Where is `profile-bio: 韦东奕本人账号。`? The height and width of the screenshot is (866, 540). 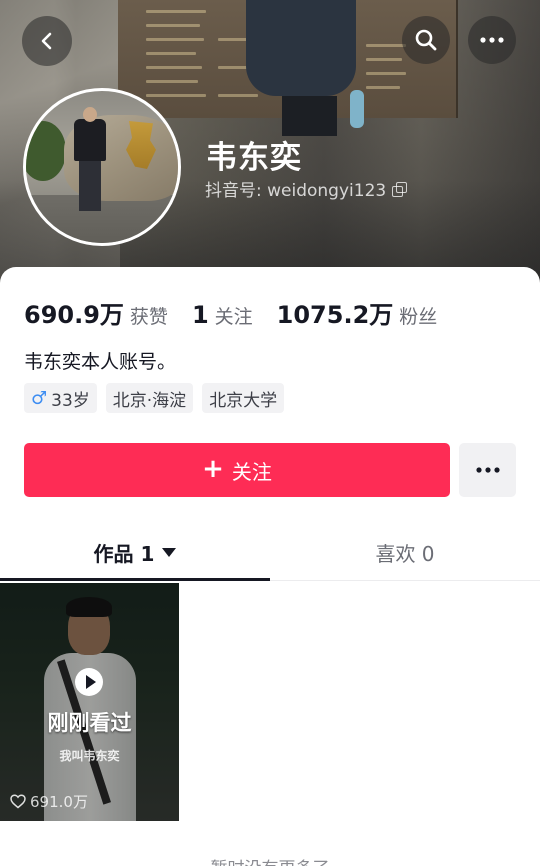 profile-bio: 韦东奕本人账号。 is located at coordinates (100, 362).